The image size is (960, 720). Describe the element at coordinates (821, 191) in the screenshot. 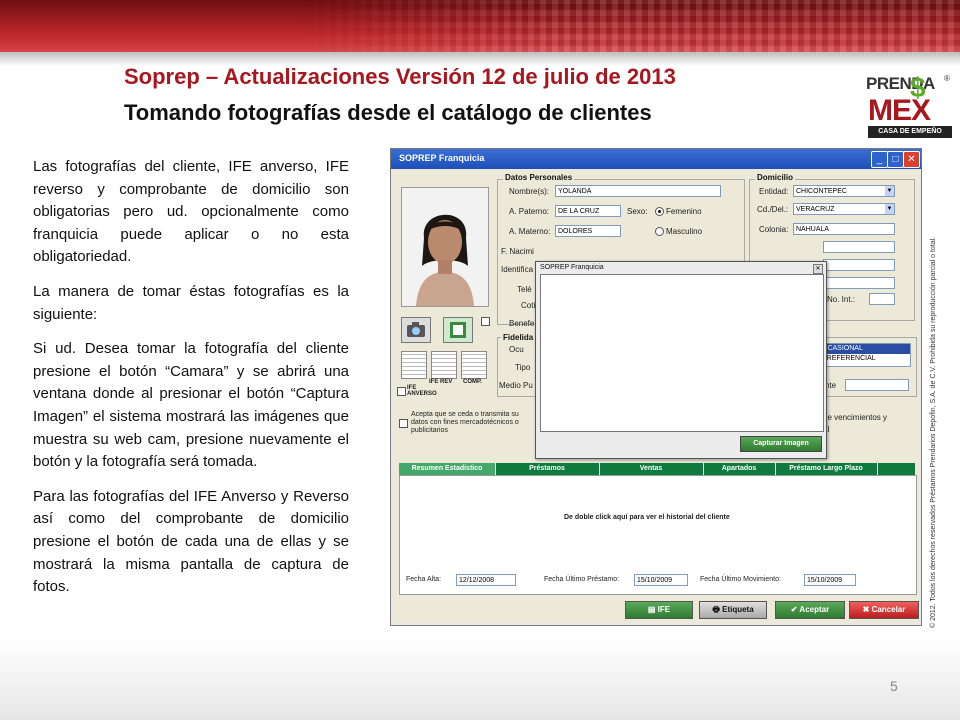

I see `entidad-value: CHICONTEPEC` at that location.